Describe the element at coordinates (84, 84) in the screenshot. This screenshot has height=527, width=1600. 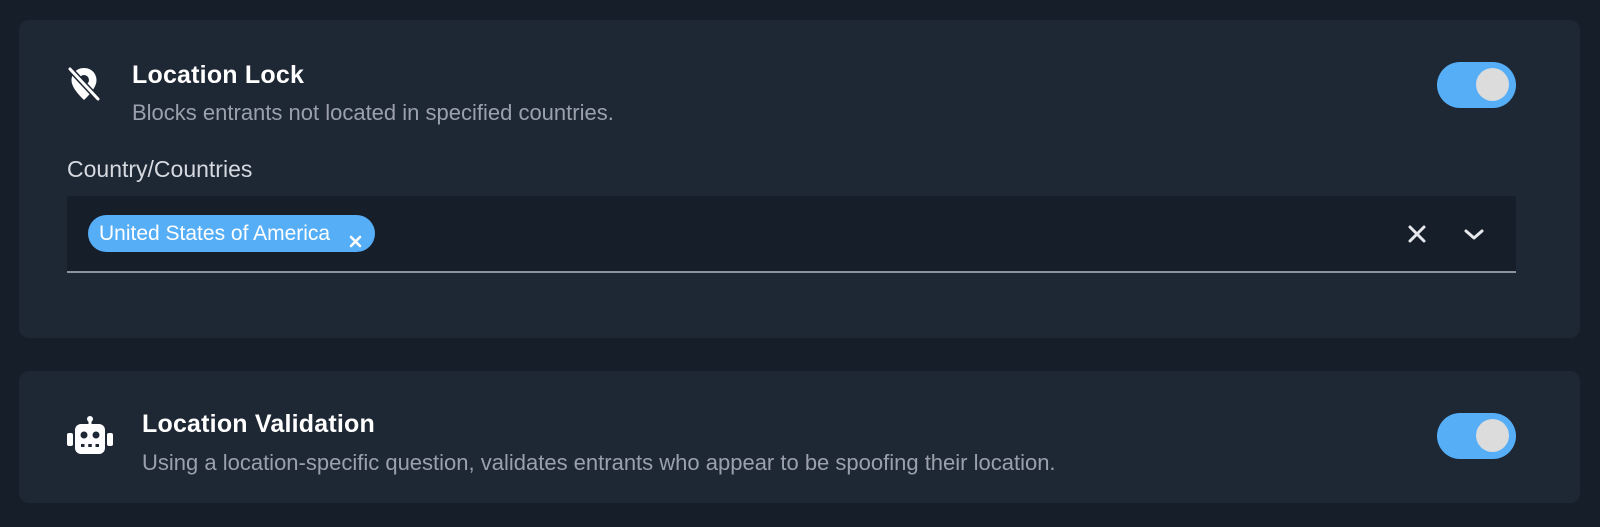
I see `location-off-icon` at that location.